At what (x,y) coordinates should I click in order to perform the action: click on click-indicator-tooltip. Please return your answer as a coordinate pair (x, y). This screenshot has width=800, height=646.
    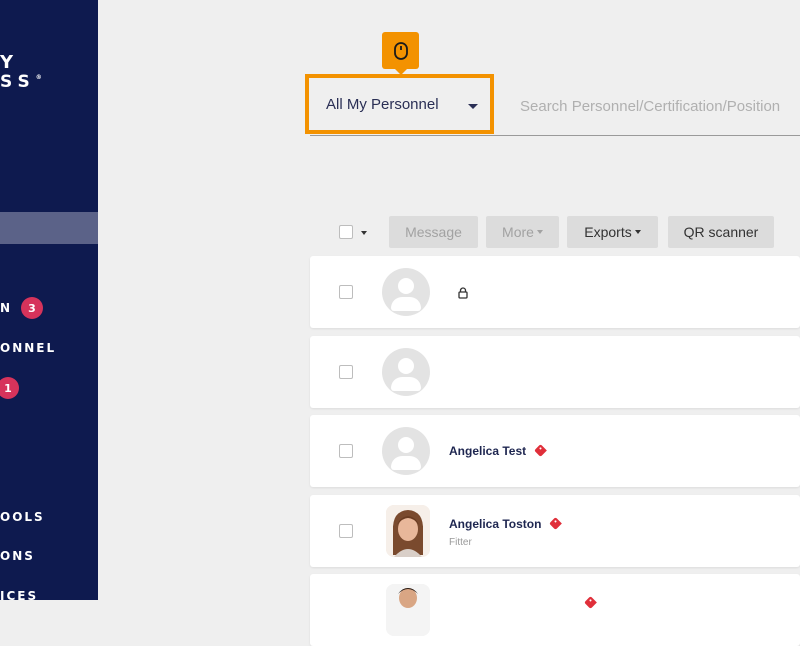
    Looking at the image, I should click on (400, 53).